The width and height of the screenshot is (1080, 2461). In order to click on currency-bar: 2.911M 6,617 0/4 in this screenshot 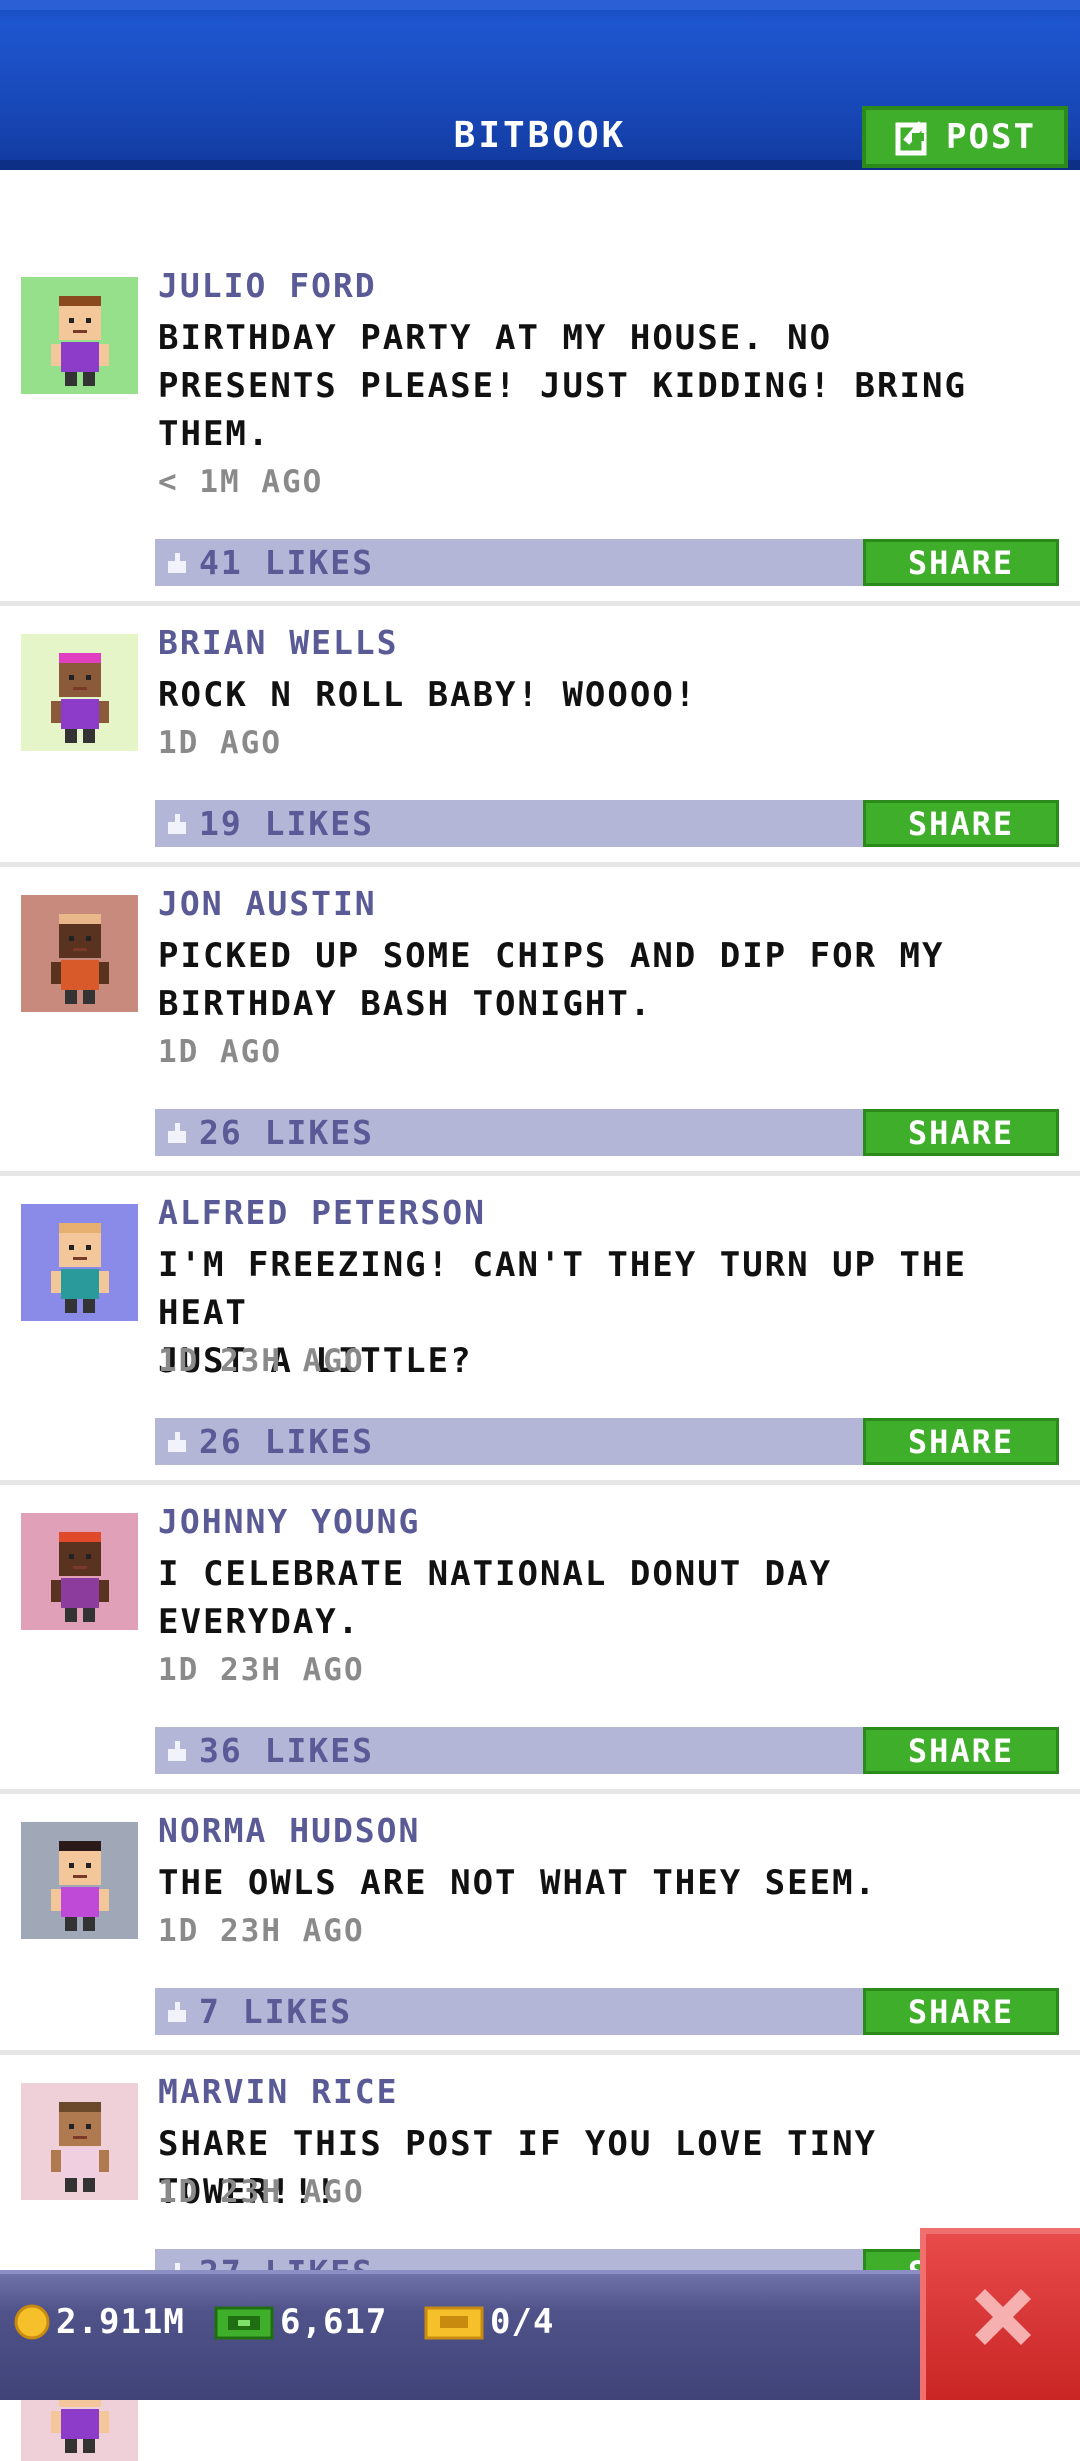, I will do `click(540, 2335)`.